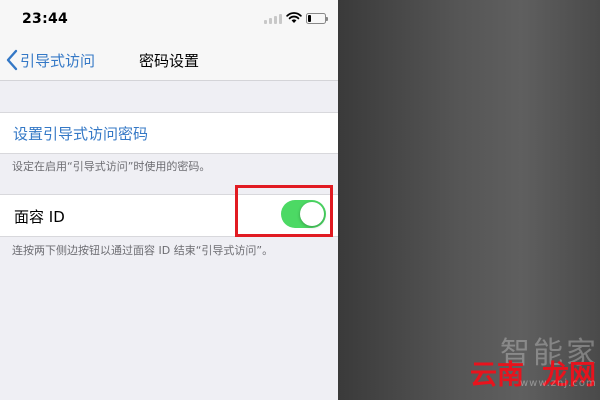 This screenshot has height=400, width=600. Describe the element at coordinates (81, 134) in the screenshot. I see `set-passcode-label: 设置引导式访问密码` at that location.